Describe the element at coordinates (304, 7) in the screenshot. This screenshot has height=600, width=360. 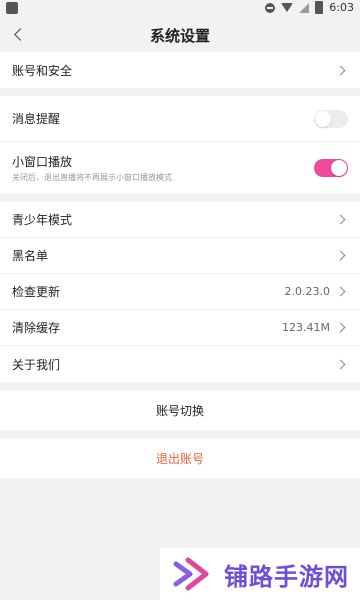
I see `signal-icon` at that location.